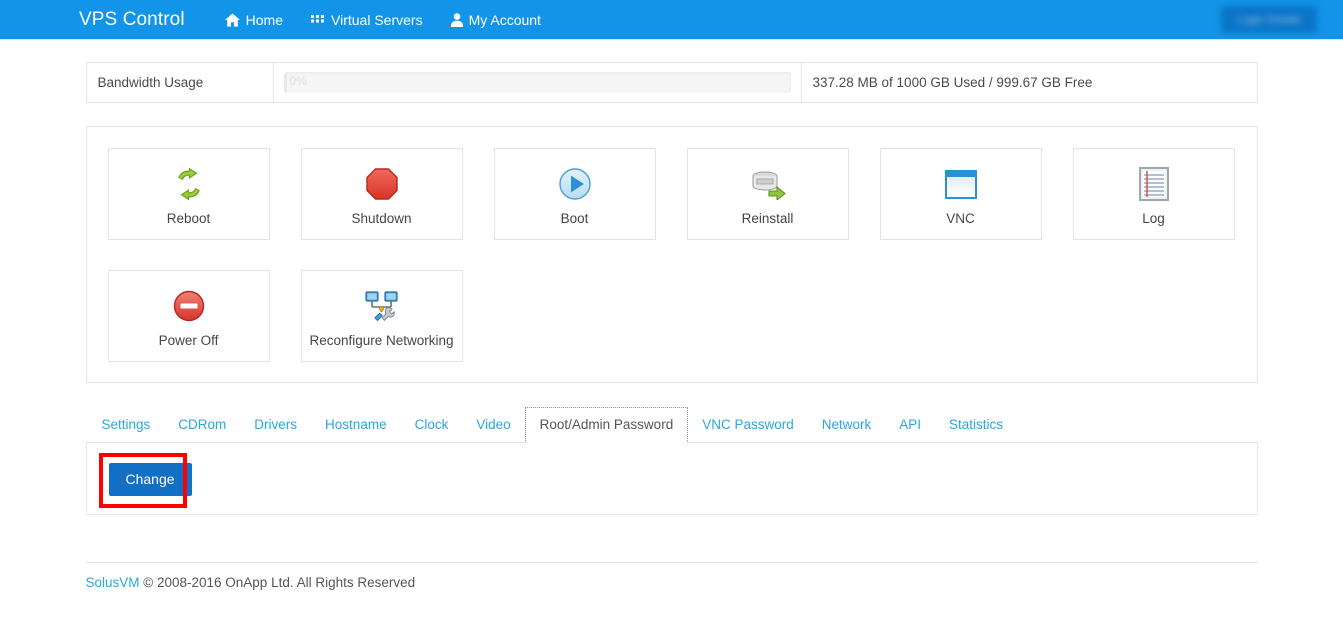 This screenshot has width=1343, height=637. Describe the element at coordinates (960, 218) in the screenshot. I see `action-button-vnc-label: VNC` at that location.